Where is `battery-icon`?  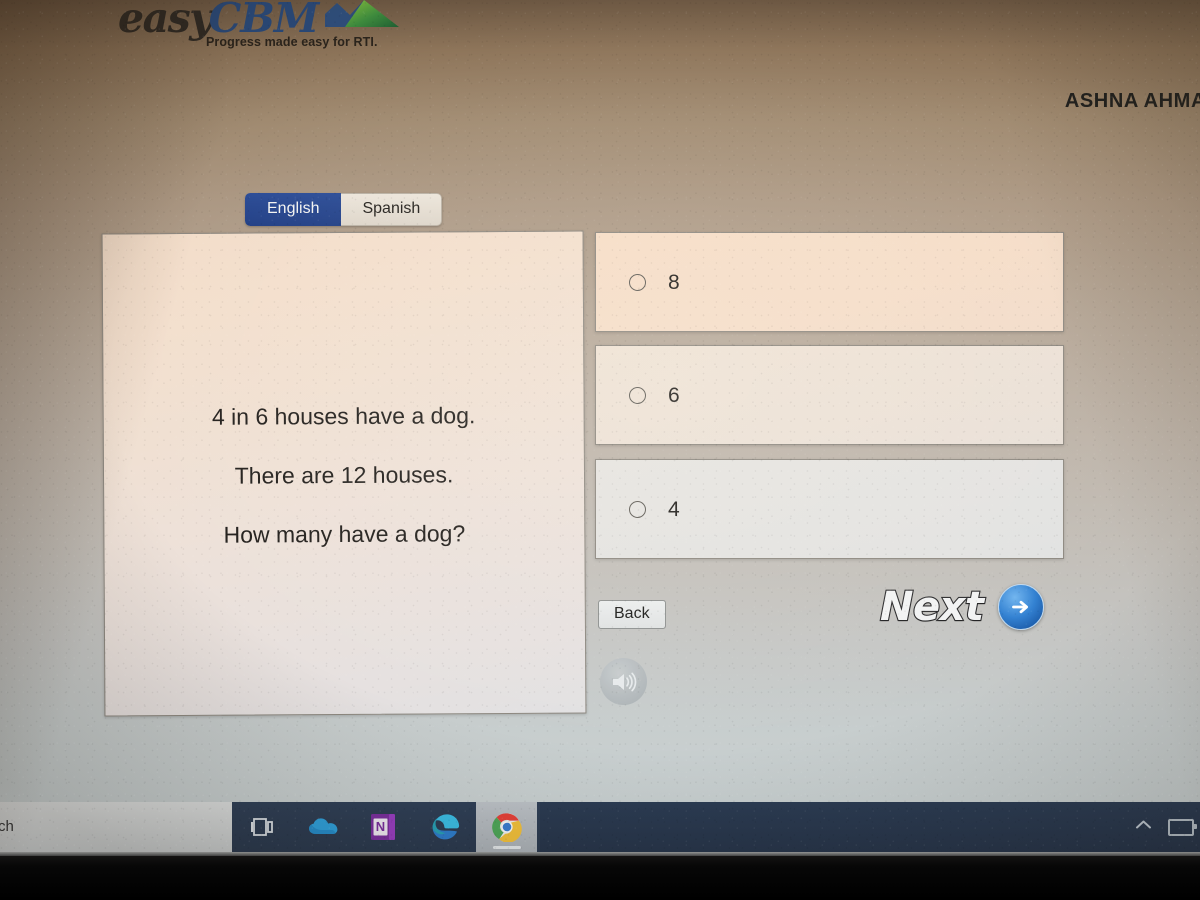 battery-icon is located at coordinates (1182, 827).